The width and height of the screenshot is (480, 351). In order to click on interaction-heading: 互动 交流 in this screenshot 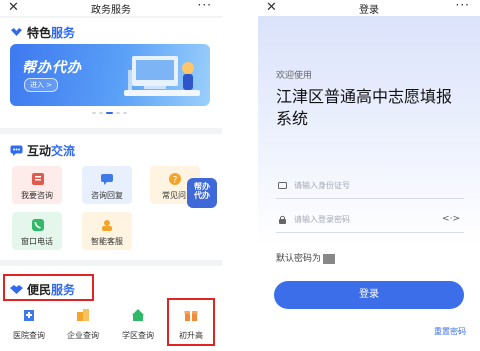, I will do `click(42, 150)`.